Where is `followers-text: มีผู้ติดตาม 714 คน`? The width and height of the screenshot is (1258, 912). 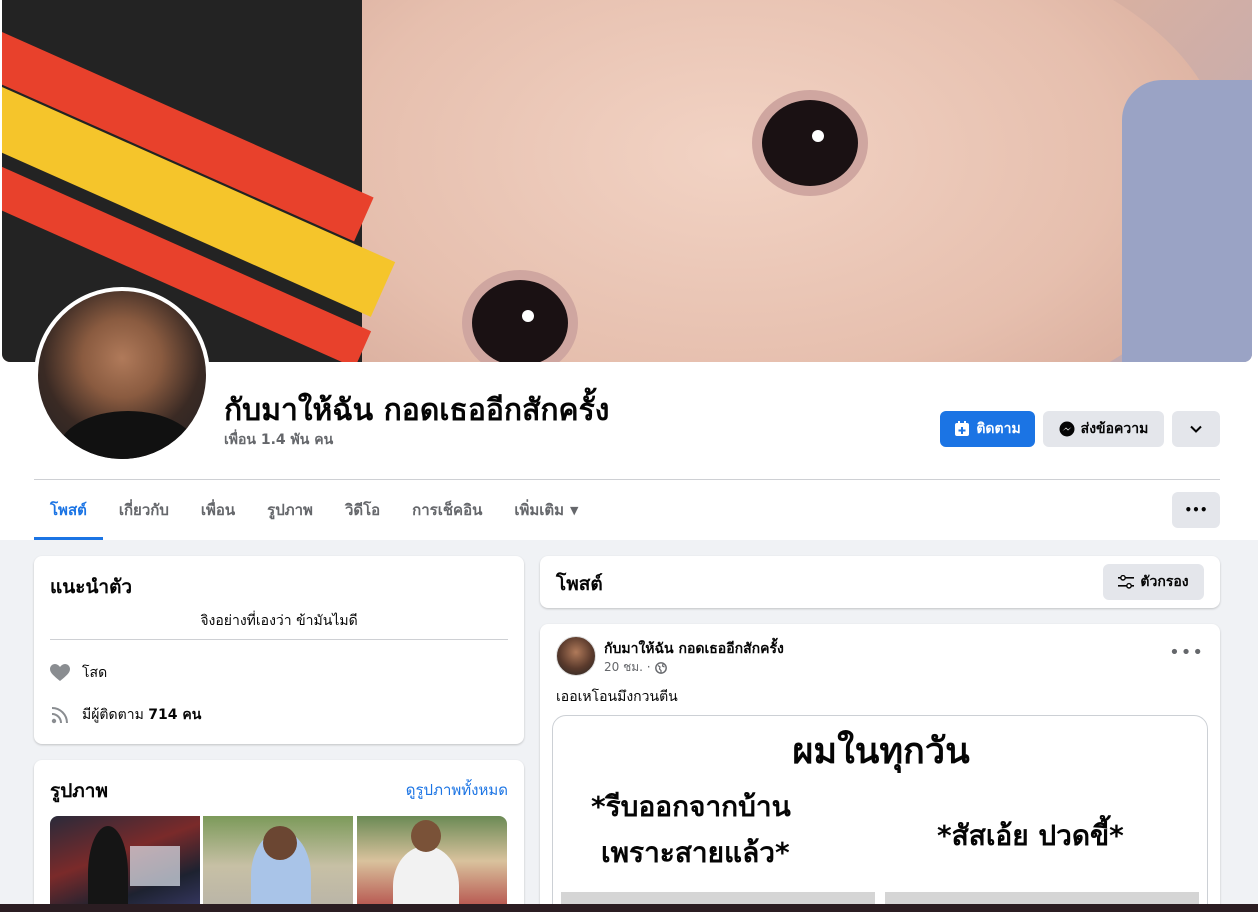
followers-text: มีผู้ติดตาม 714 คน is located at coordinates (141, 715).